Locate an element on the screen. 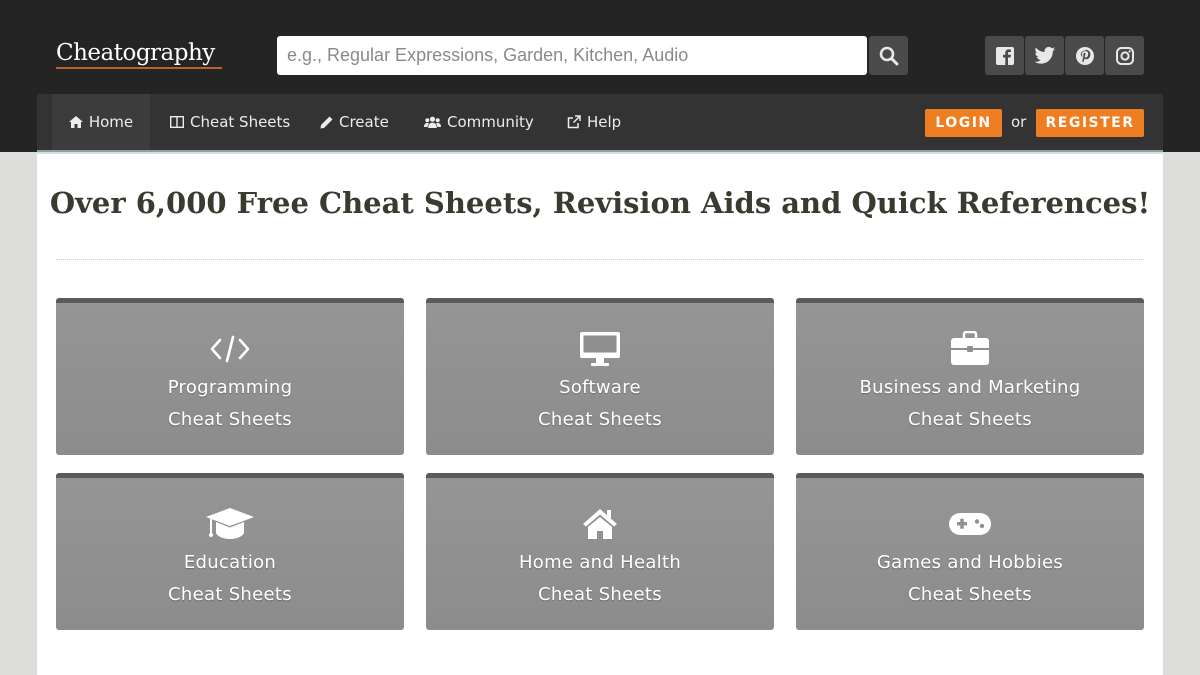 Image resolution: width=1200 pixels, height=675 pixels. twitter-icon is located at coordinates (1044, 55).